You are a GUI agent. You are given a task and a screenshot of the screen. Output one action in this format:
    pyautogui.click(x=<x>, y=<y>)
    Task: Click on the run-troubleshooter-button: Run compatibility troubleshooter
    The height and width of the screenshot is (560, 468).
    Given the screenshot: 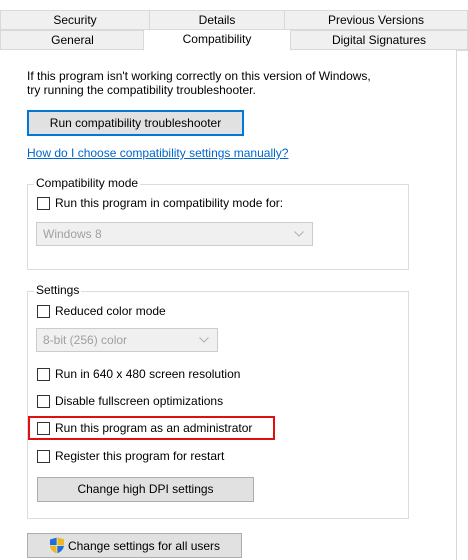 What is the action you would take?
    pyautogui.click(x=135, y=123)
    